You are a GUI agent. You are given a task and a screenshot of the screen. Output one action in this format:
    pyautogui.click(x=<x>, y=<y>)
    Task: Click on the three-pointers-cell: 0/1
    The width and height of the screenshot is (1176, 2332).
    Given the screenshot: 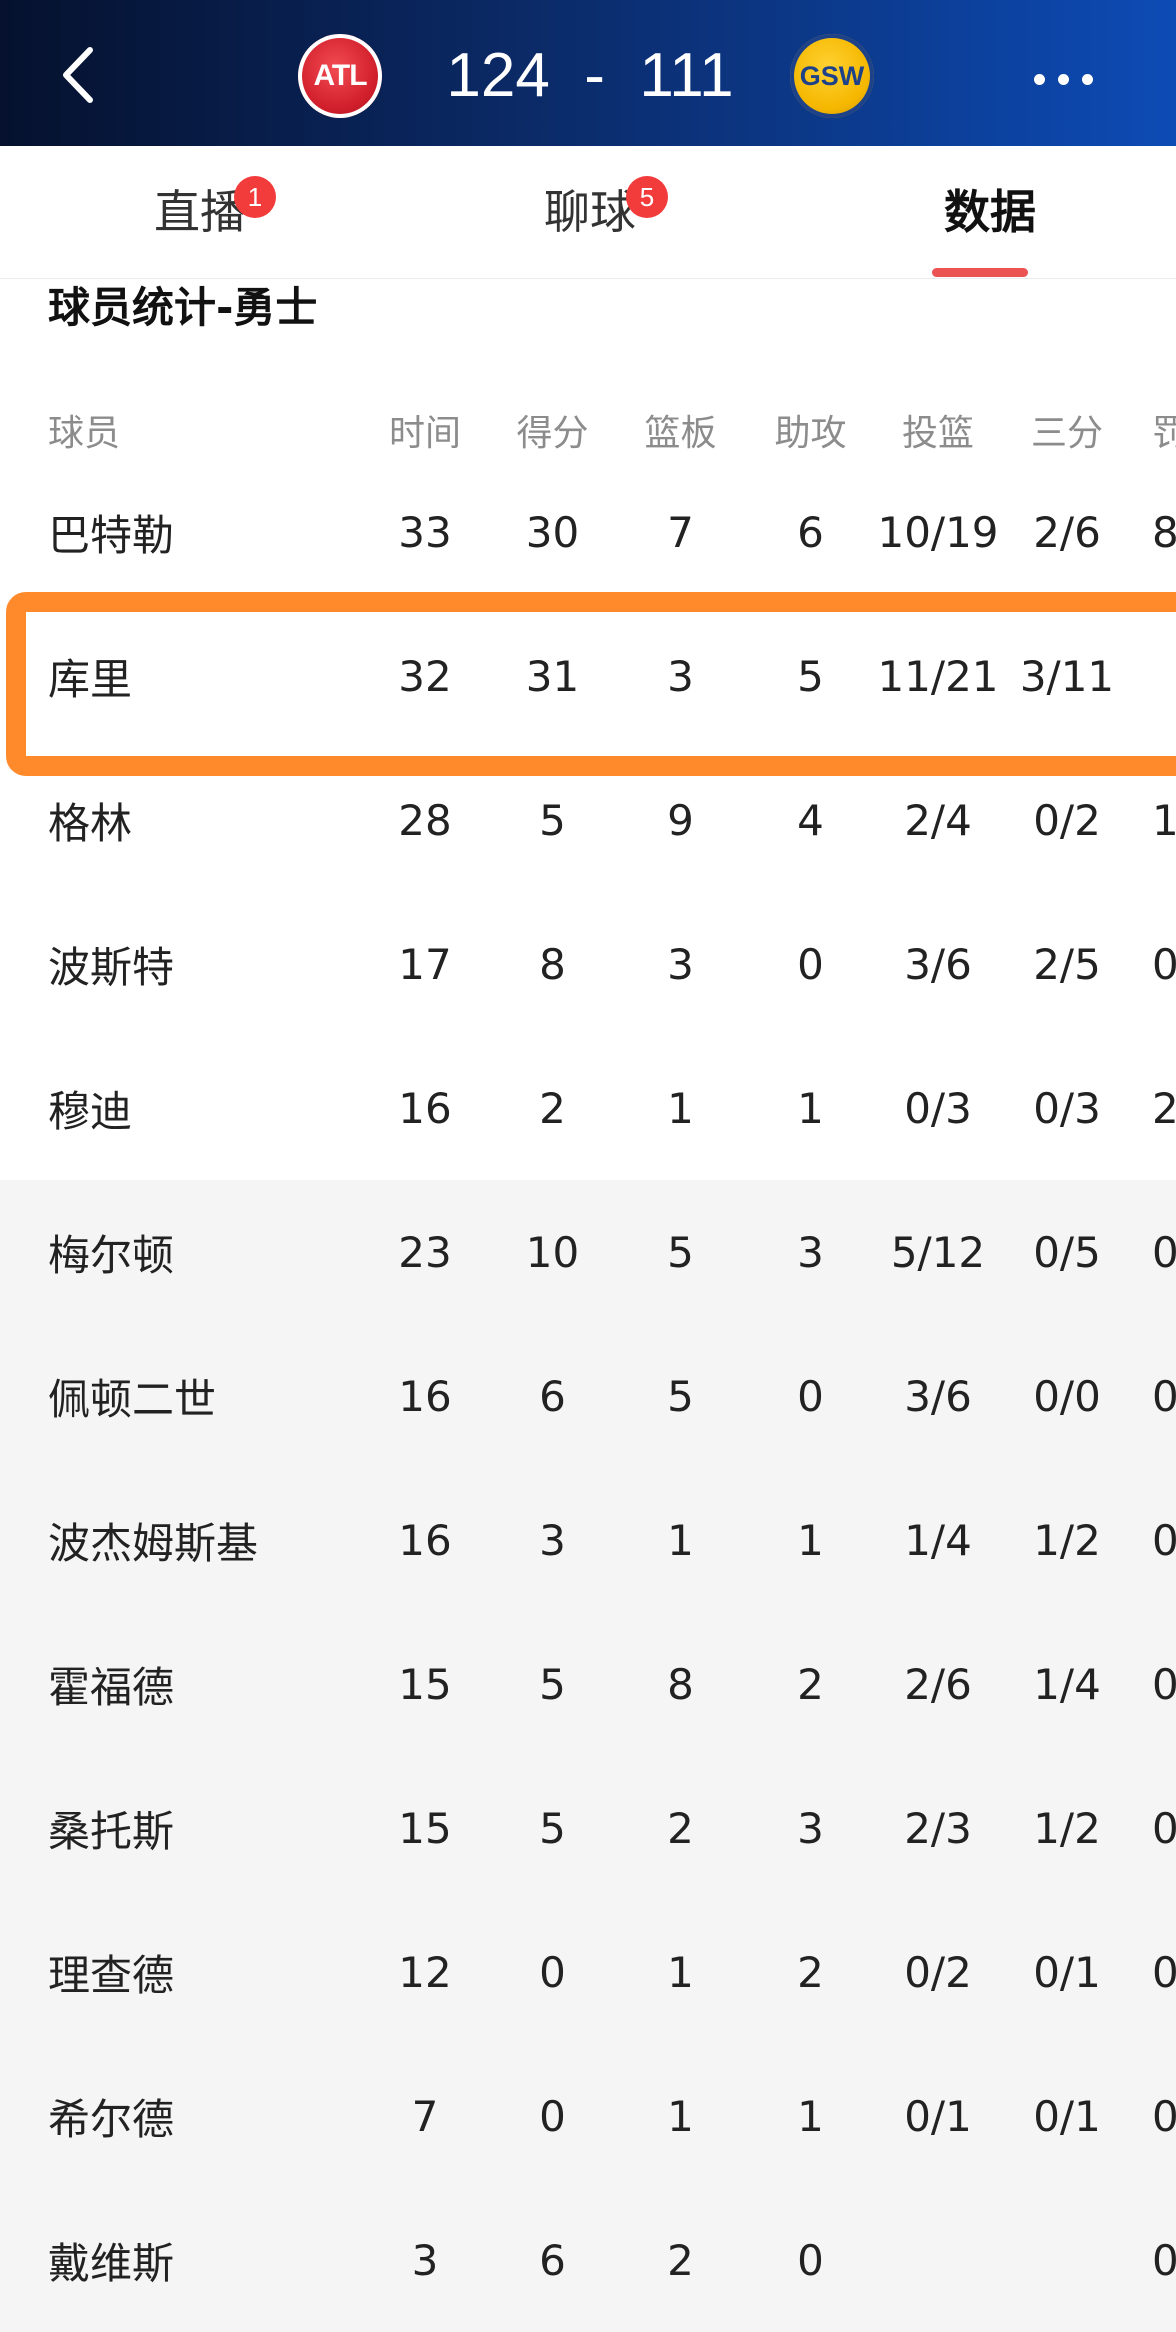 What is the action you would take?
    pyautogui.click(x=1067, y=2116)
    